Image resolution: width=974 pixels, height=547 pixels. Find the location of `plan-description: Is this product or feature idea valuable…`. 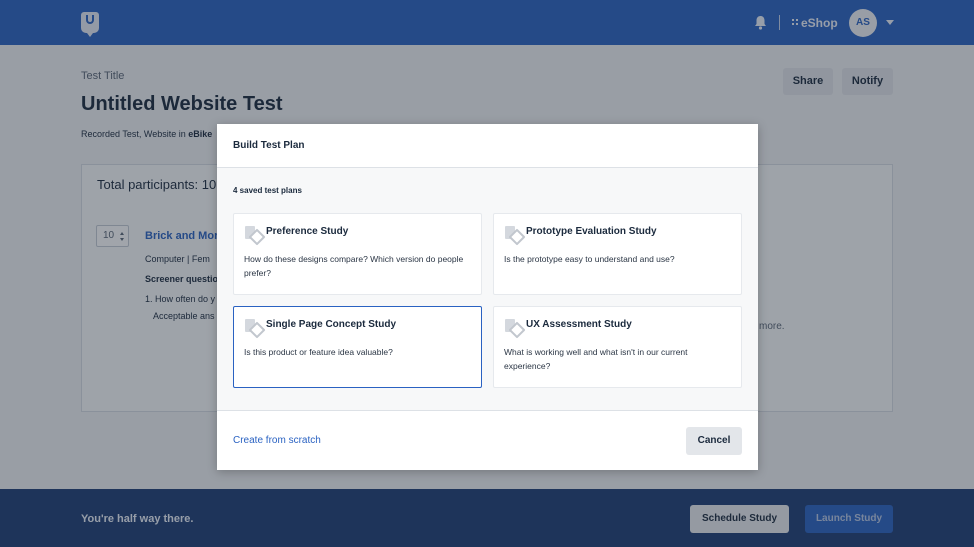

plan-description: Is this product or feature idea valuable… is located at coordinates (318, 352).